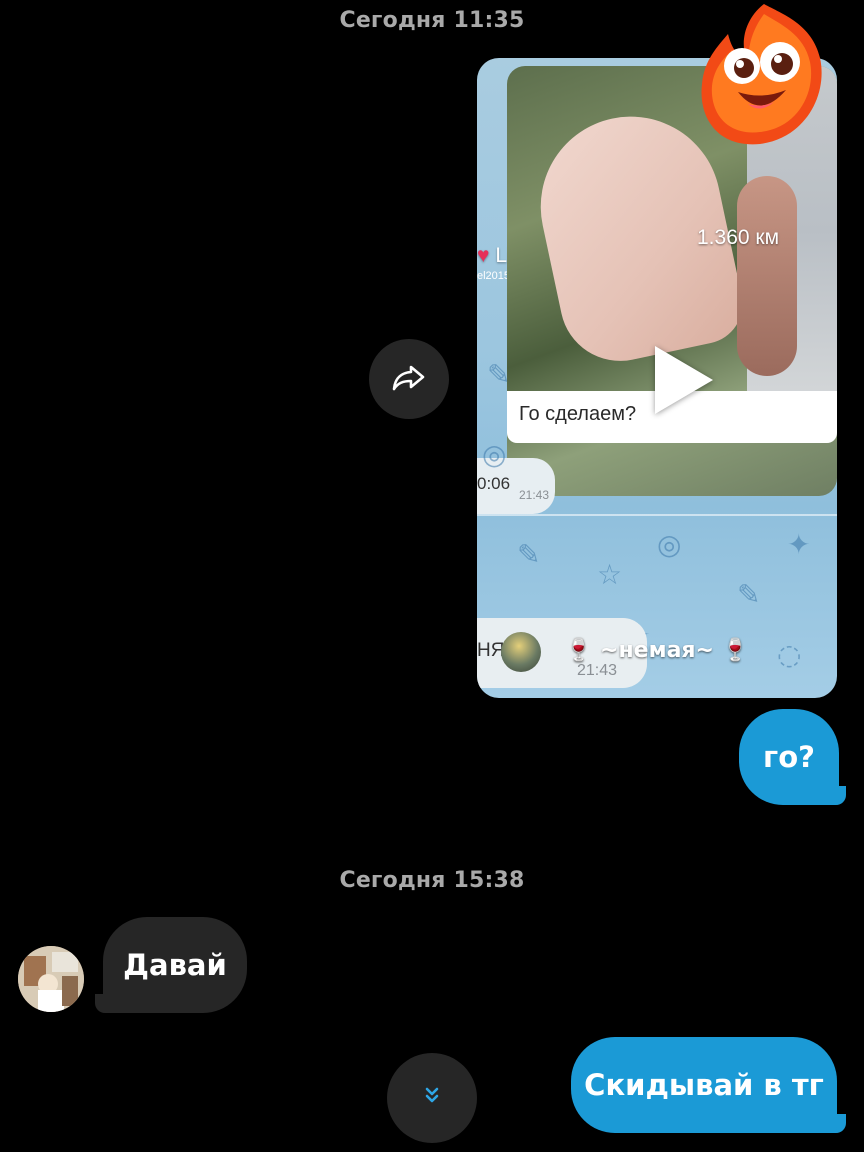 This screenshot has width=864, height=1152. I want to click on contact-avatar, so click(51, 979).